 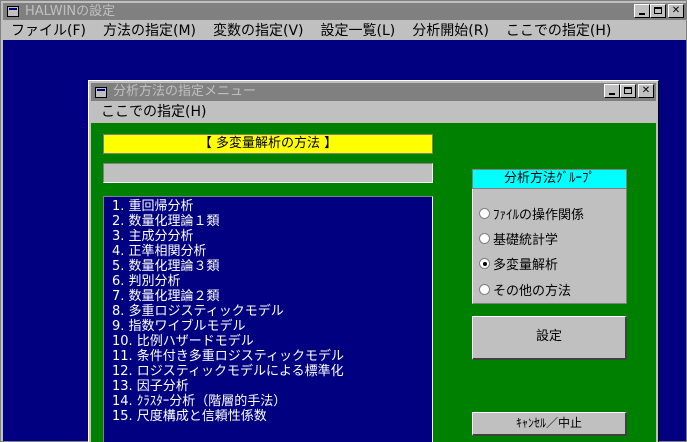 What do you see at coordinates (272, 251) in the screenshot?
I see `list-item: 4. 正準相関分析` at bounding box center [272, 251].